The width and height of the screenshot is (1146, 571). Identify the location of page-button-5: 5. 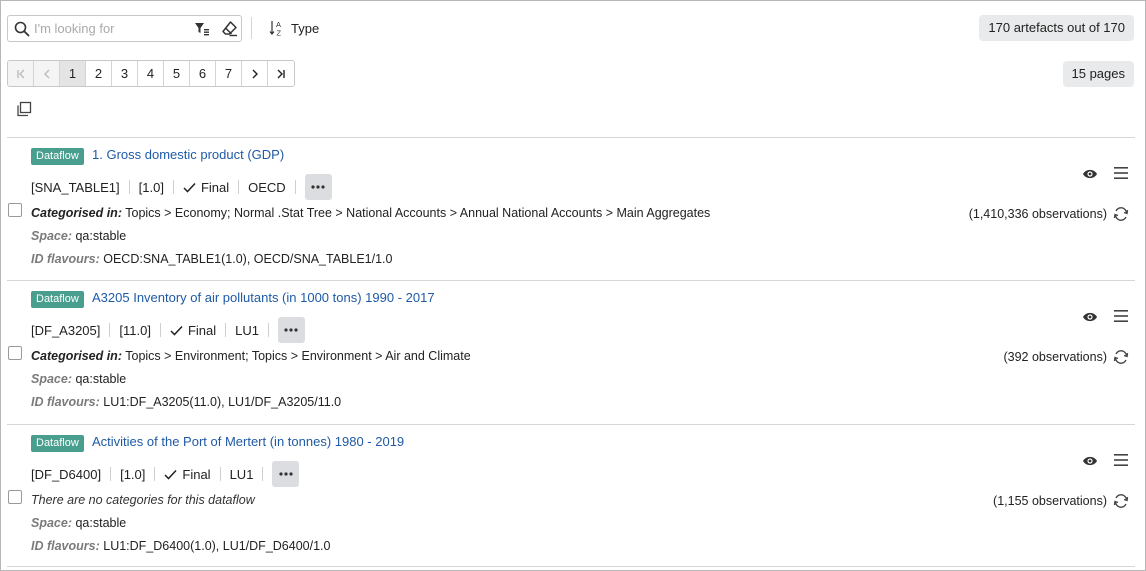
(177, 73).